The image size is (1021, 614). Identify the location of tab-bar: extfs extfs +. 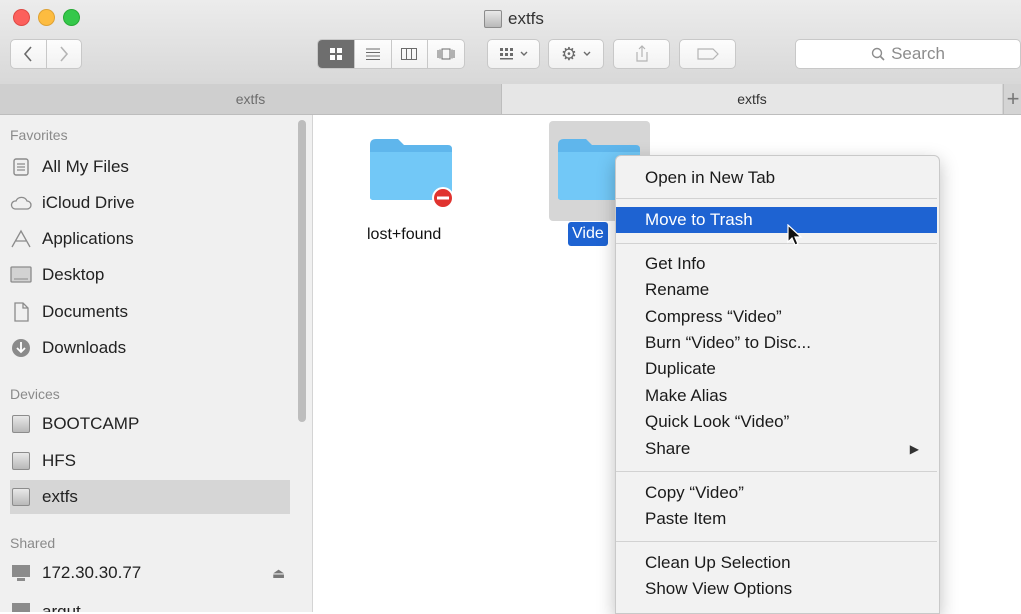
(510, 99).